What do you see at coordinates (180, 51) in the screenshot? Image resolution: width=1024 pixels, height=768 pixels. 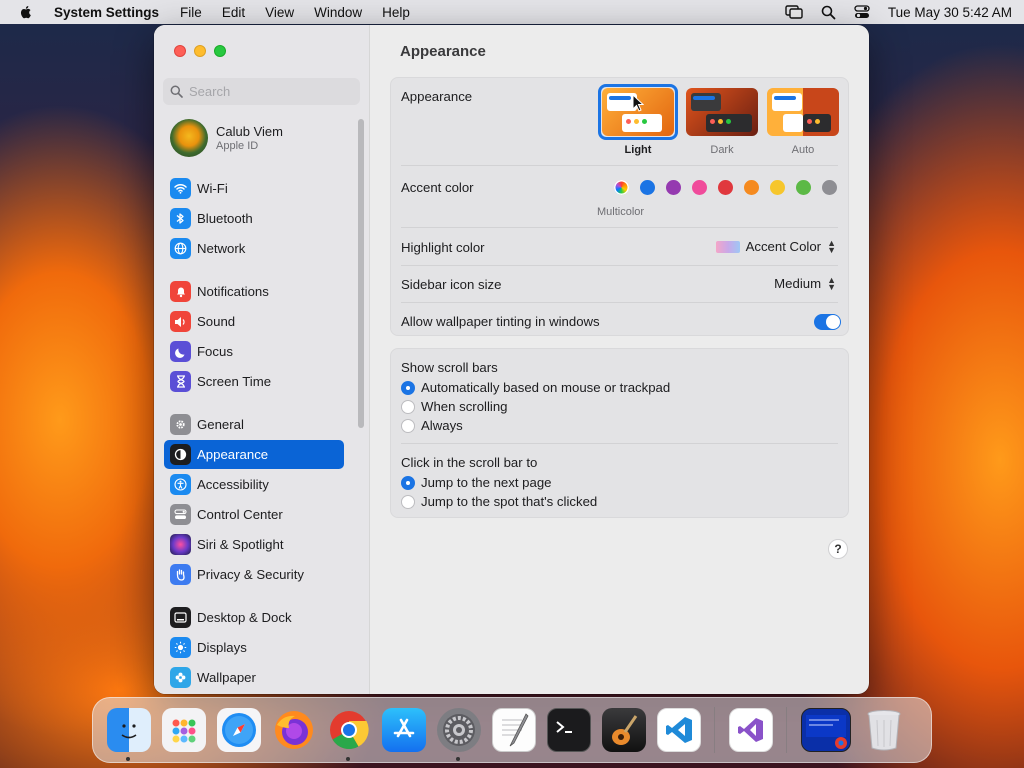 I see `close-button` at bounding box center [180, 51].